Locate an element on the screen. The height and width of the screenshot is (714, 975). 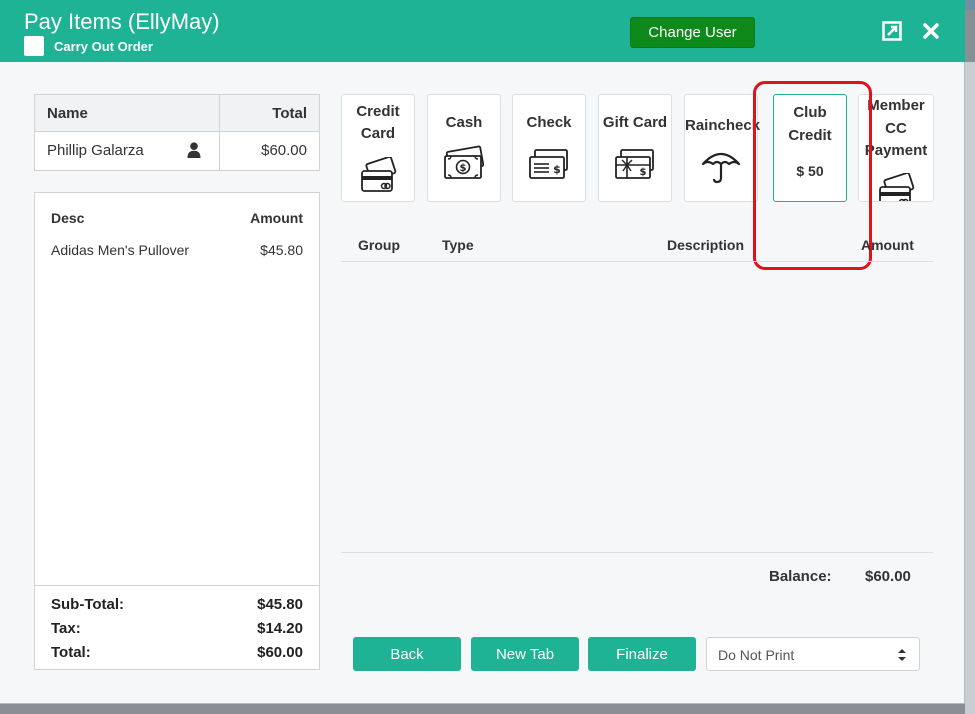
expand-icon is located at coordinates (892, 31).